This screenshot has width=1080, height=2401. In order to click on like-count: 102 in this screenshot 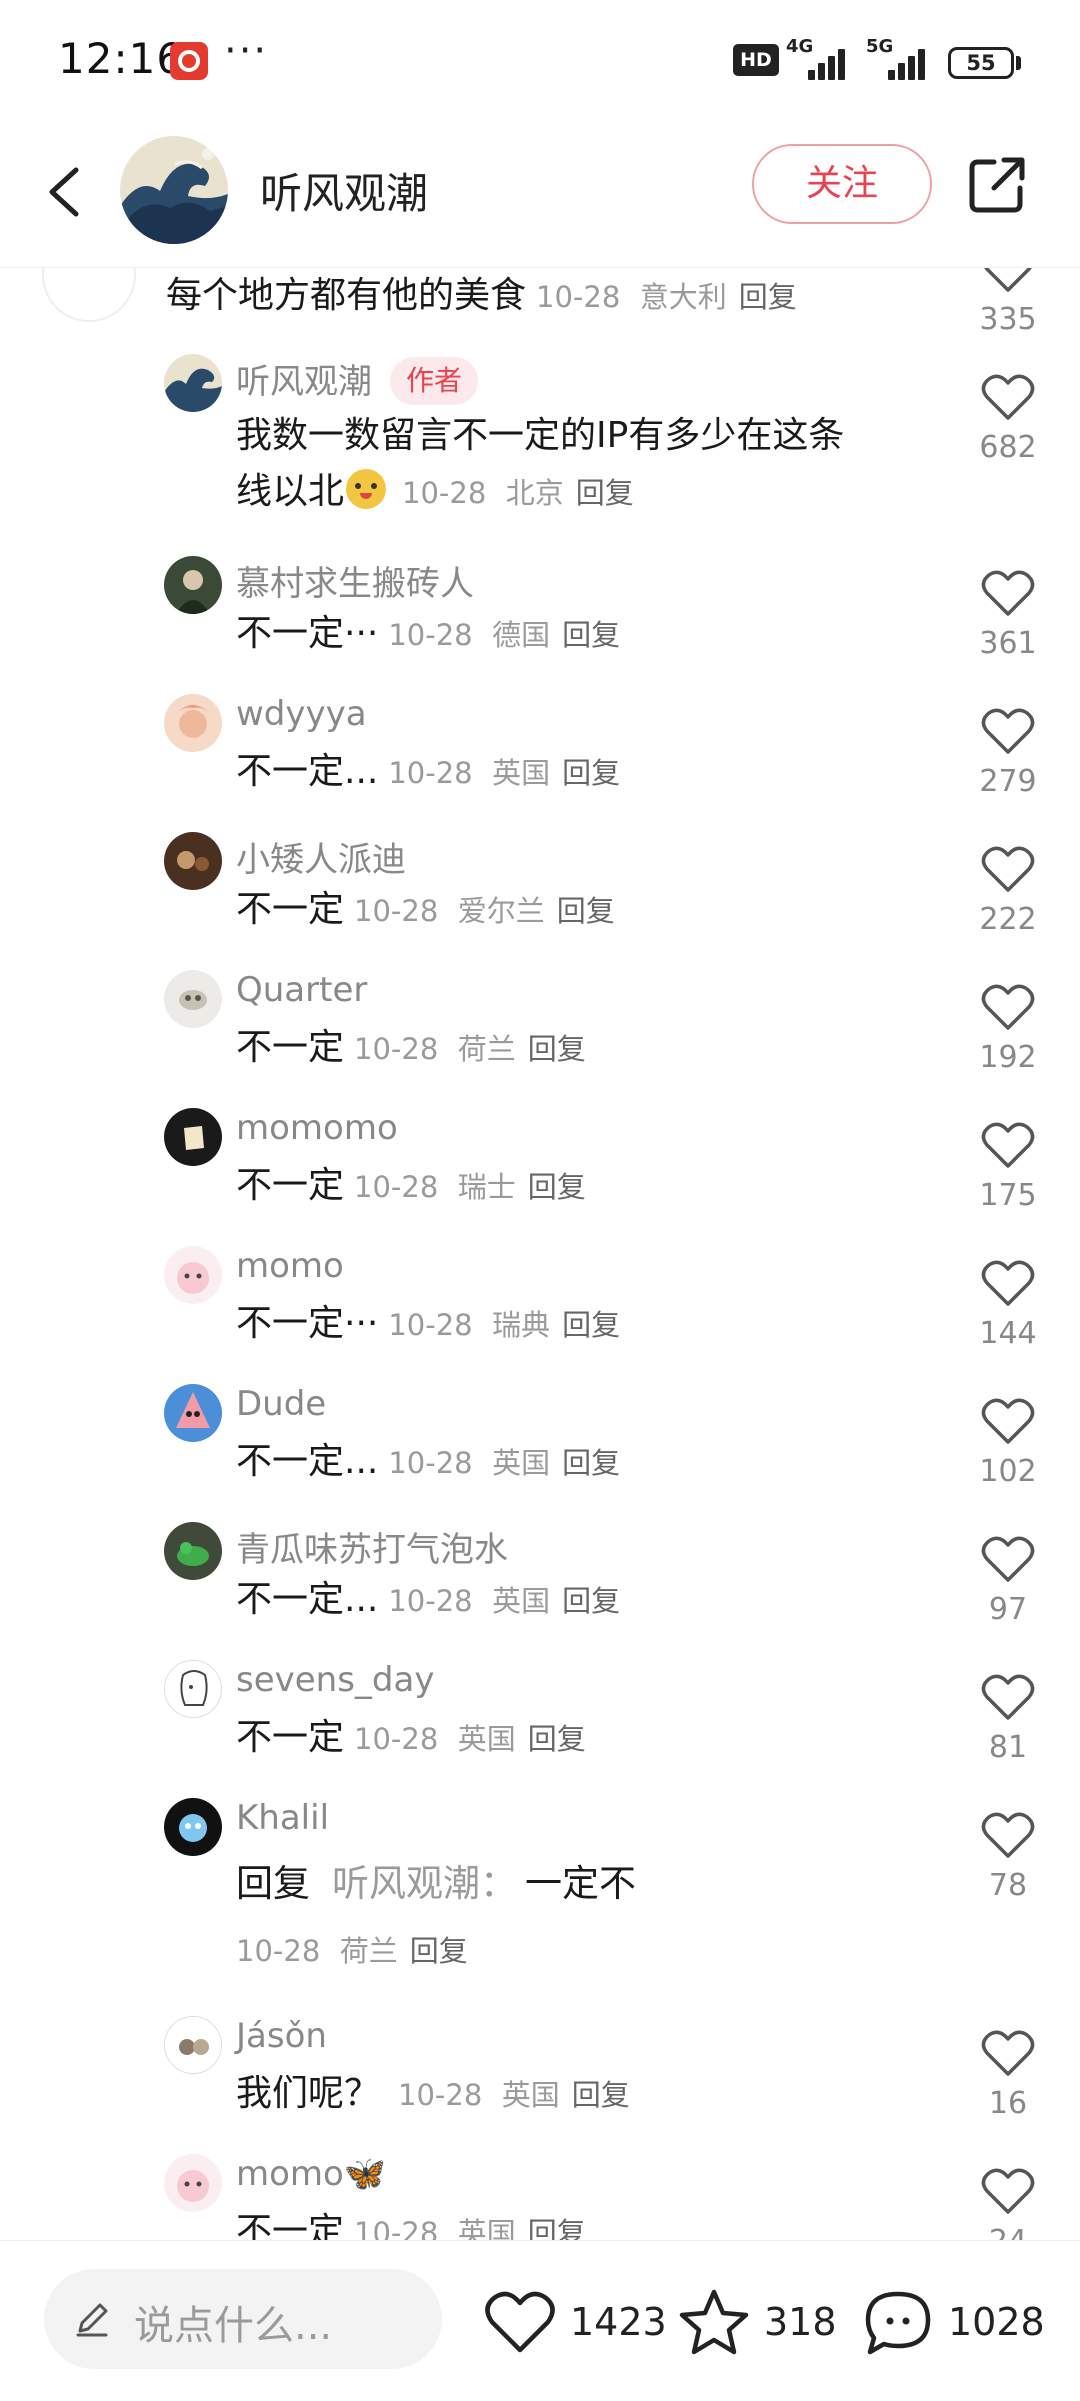, I will do `click(1008, 1471)`.